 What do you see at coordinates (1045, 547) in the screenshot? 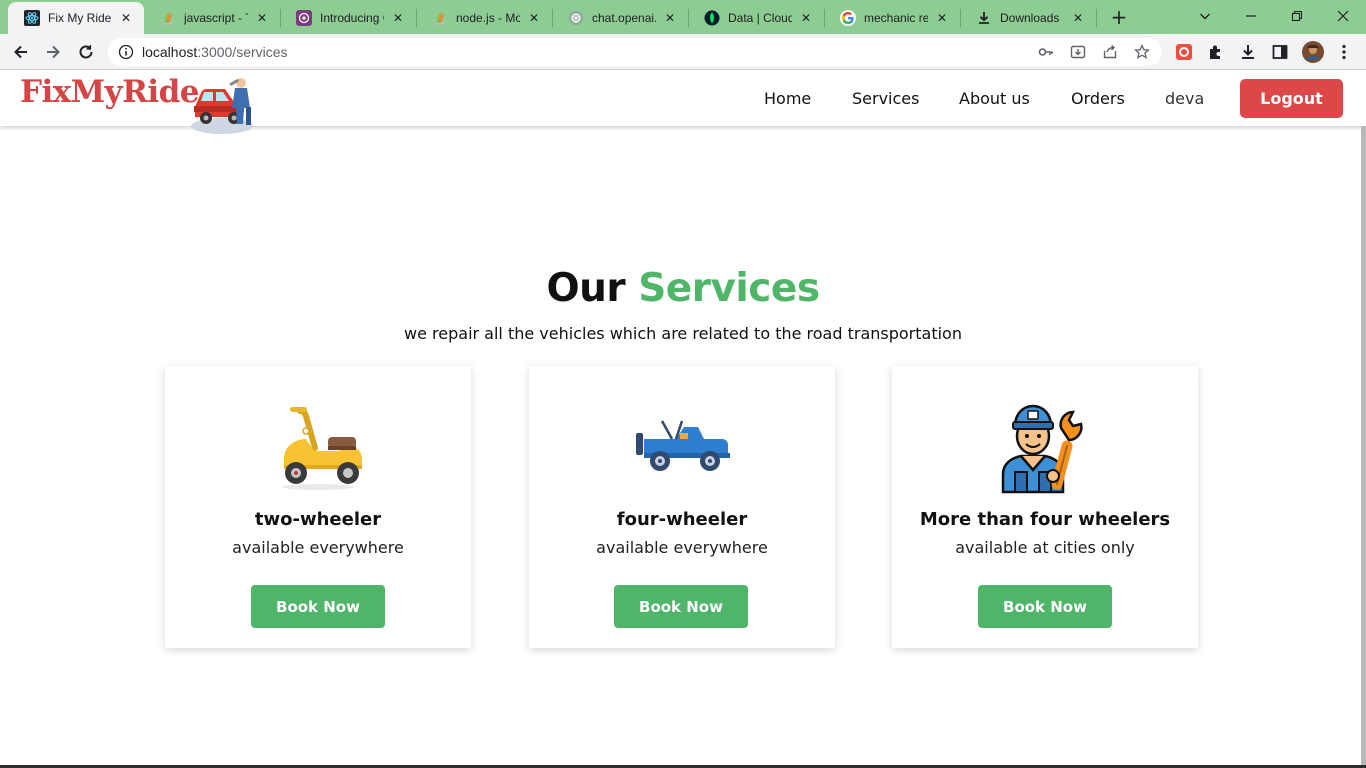
I see `card-subtitle: available at cities only` at bounding box center [1045, 547].